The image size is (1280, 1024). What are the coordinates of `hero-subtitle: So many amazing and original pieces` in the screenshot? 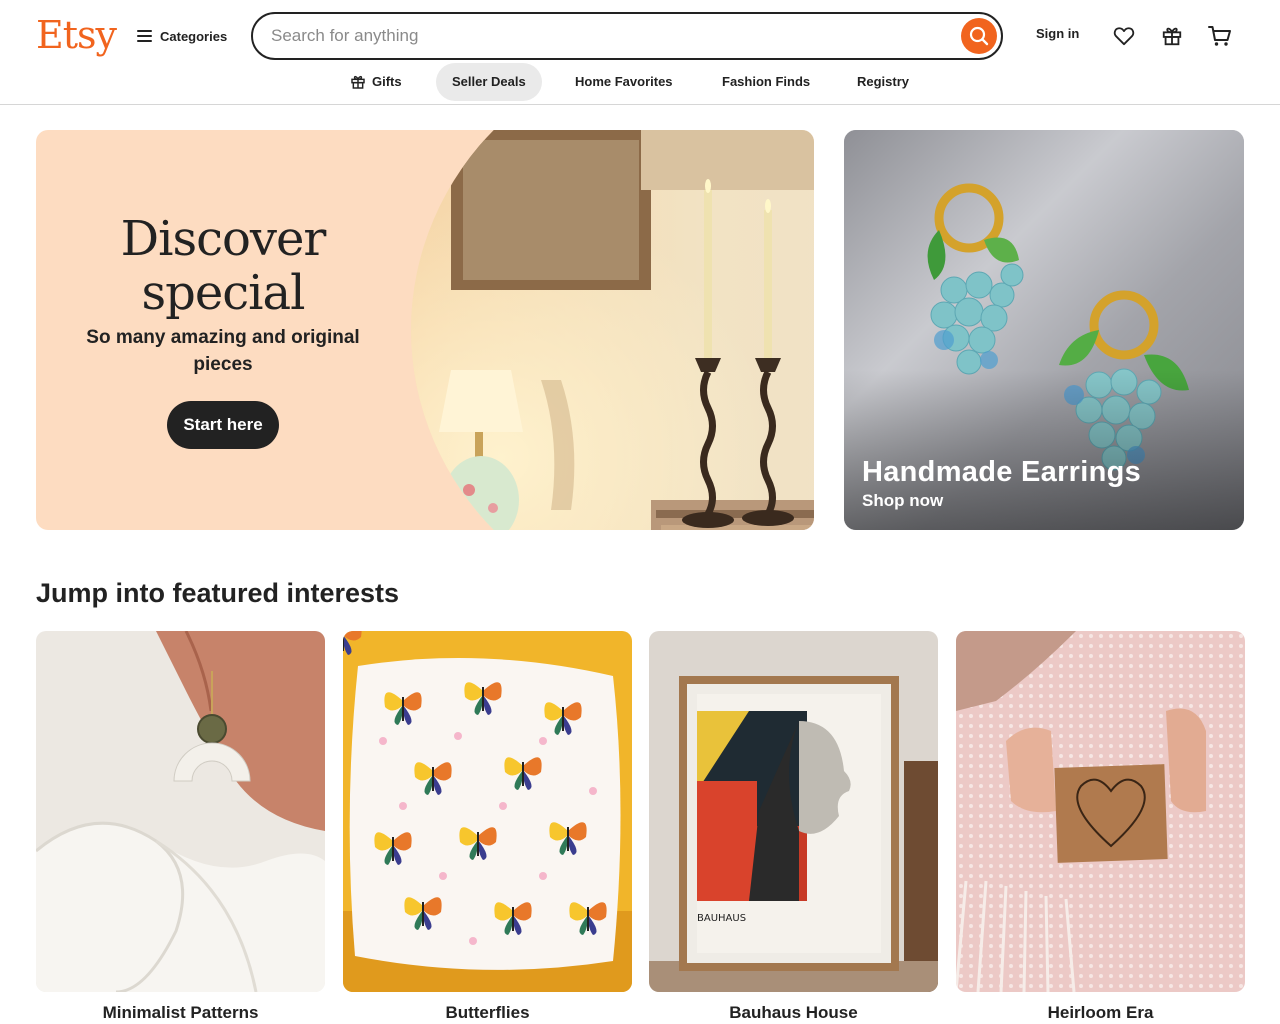 It's located at (223, 351).